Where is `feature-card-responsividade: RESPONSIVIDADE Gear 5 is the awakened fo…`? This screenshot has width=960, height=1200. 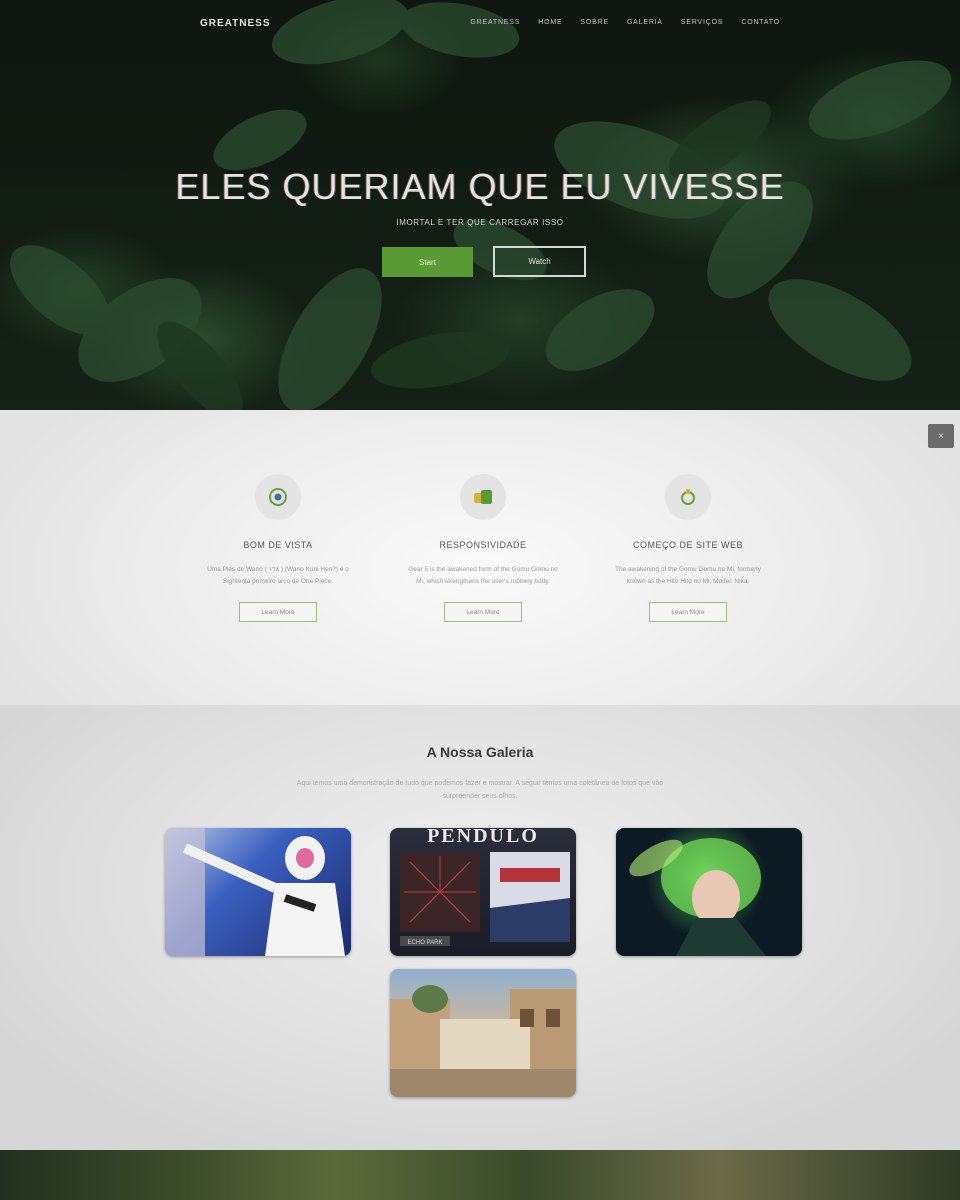 feature-card-responsividade: RESPONSIVIDADE Gear 5 is the awakened fo… is located at coordinates (483, 548).